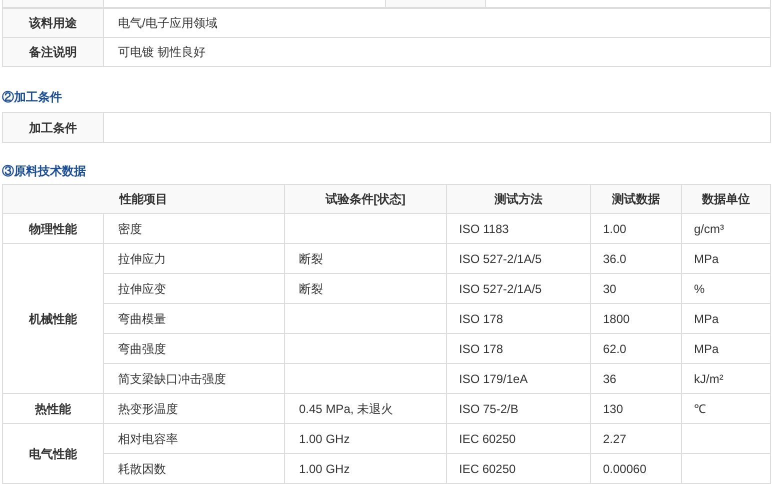 Image resolution: width=773 pixels, height=500 pixels. Describe the element at coordinates (32, 97) in the screenshot. I see `section-heading: ②加工条件` at that location.